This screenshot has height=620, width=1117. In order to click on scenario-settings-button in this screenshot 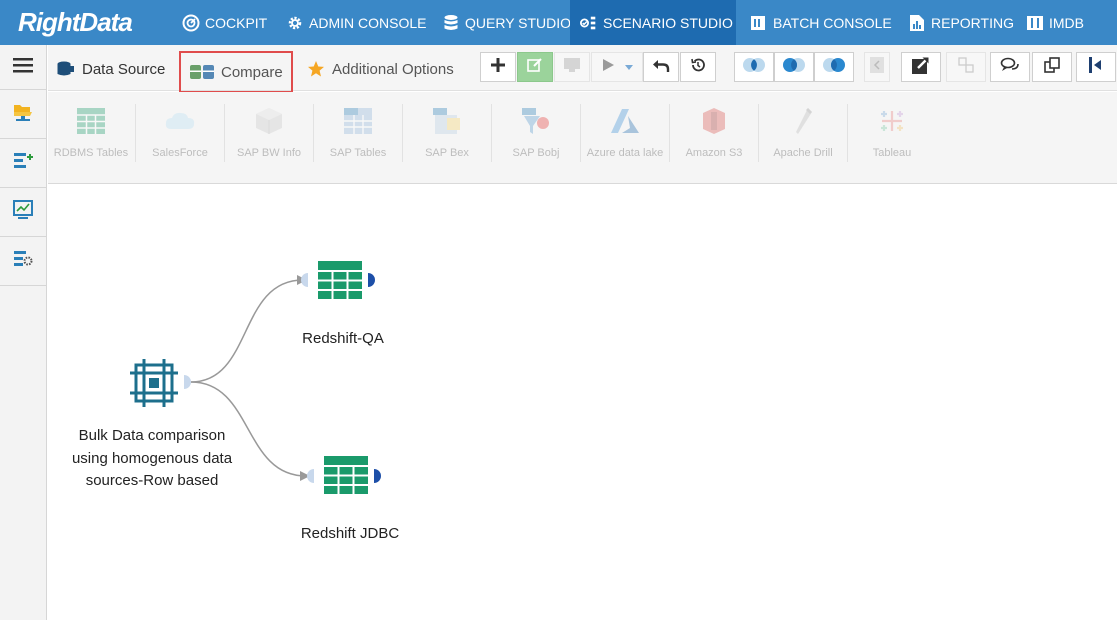, I will do `click(23, 261)`.